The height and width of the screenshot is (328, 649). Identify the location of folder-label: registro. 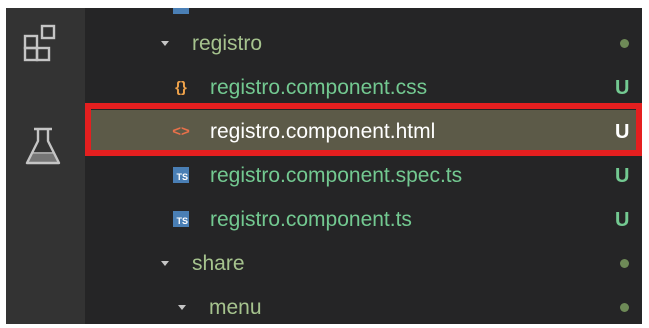
(227, 43).